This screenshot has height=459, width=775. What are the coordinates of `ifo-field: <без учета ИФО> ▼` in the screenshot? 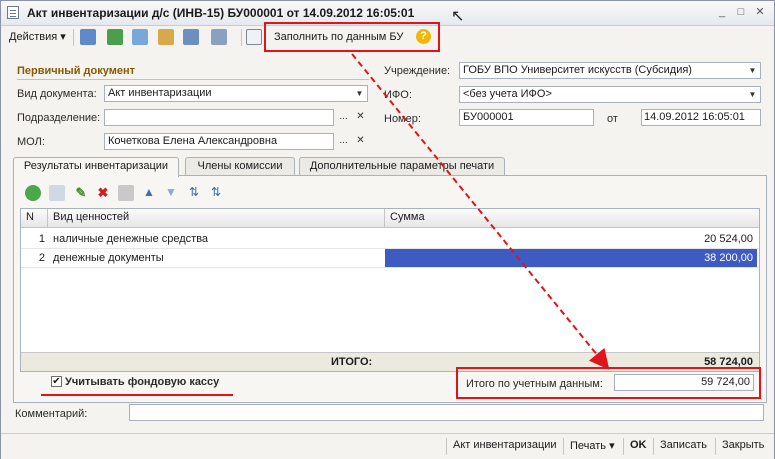 It's located at (610, 94).